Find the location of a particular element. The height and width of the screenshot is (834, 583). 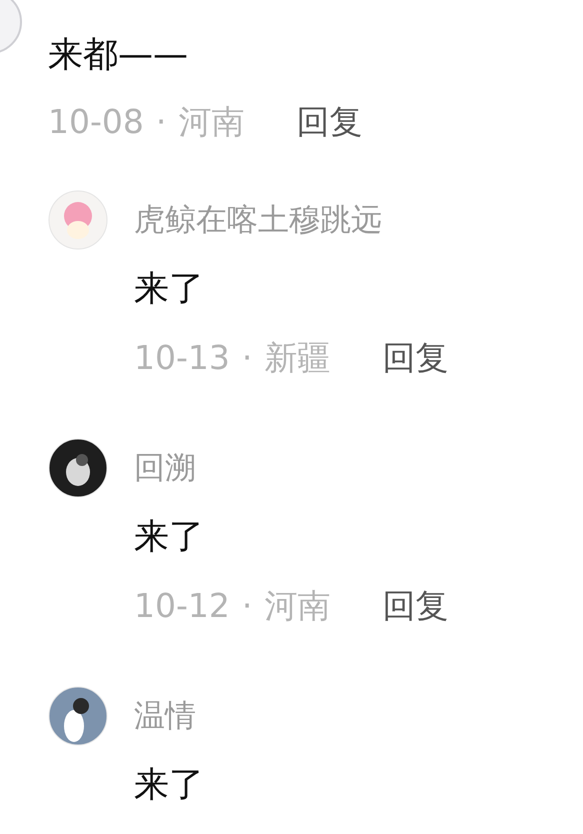

comment-date: 10-13 is located at coordinates (182, 358).